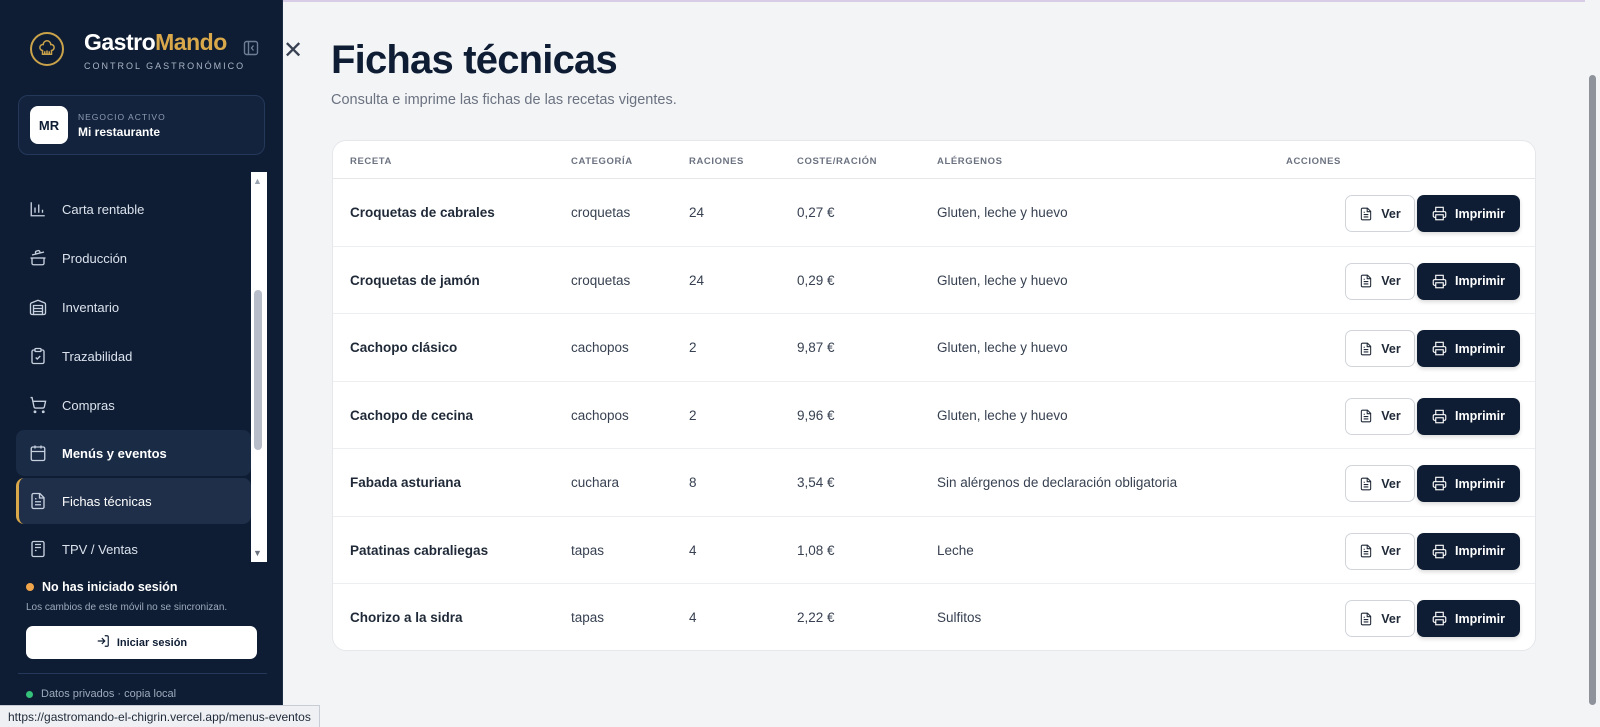 This screenshot has width=1600, height=727. Describe the element at coordinates (29, 694) in the screenshot. I see `privacy-dot-icon` at that location.